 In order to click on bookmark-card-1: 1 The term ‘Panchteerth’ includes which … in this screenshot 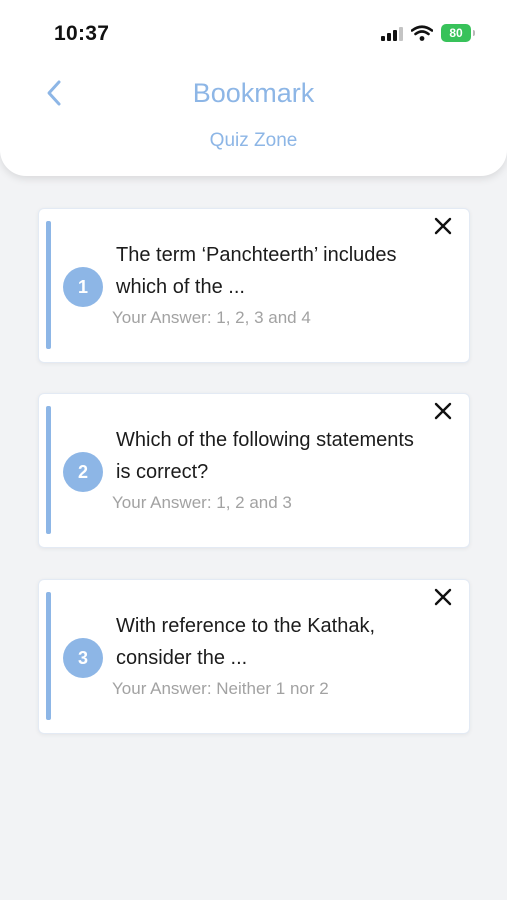, I will do `click(254, 285)`.